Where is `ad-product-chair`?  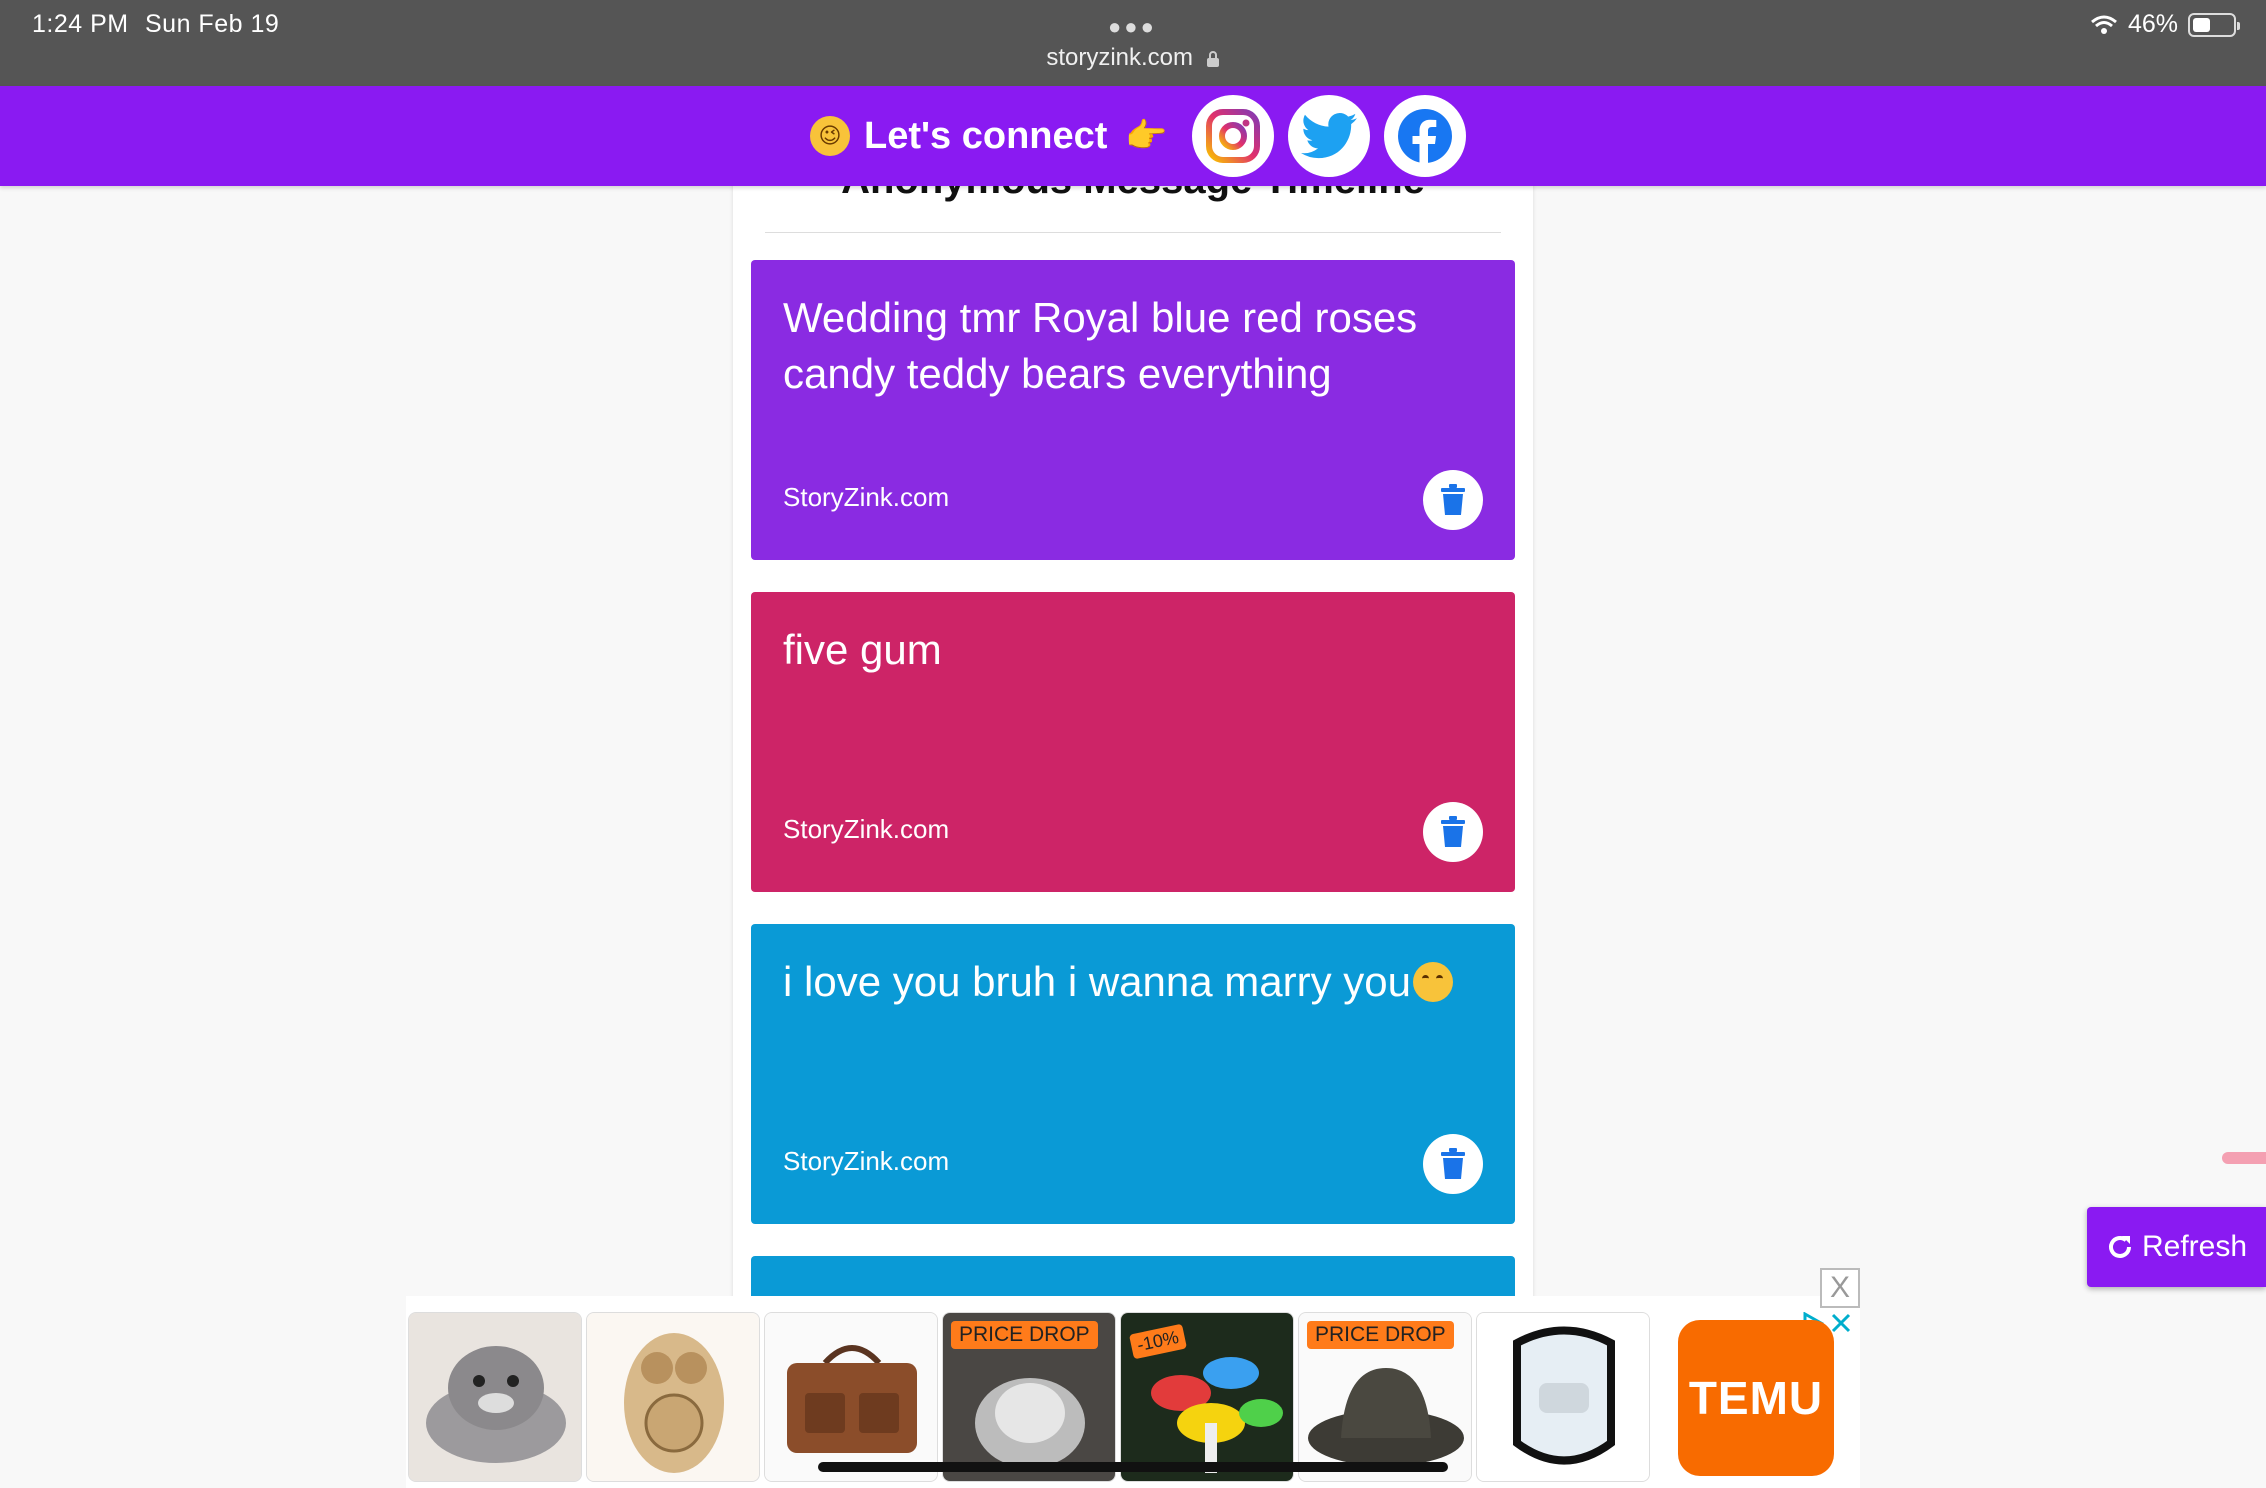 ad-product-chair is located at coordinates (495, 1397).